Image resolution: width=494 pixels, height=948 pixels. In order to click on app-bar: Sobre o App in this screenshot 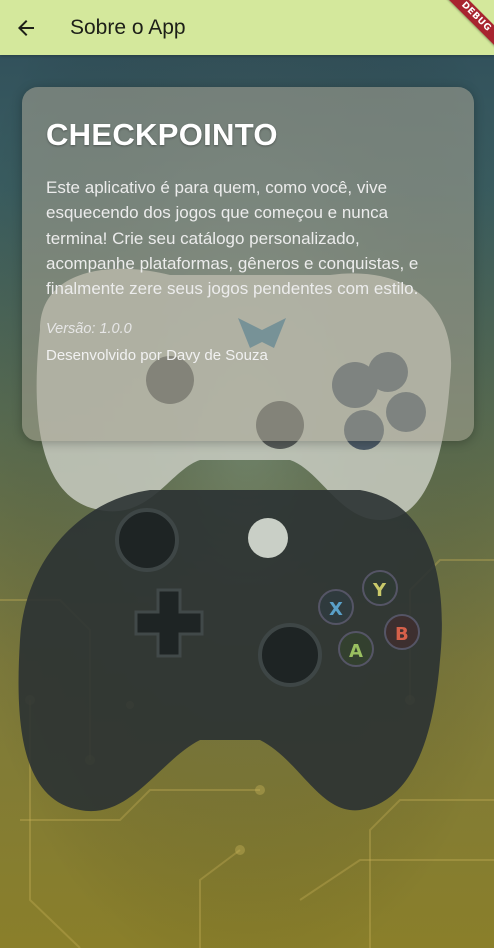, I will do `click(247, 27)`.